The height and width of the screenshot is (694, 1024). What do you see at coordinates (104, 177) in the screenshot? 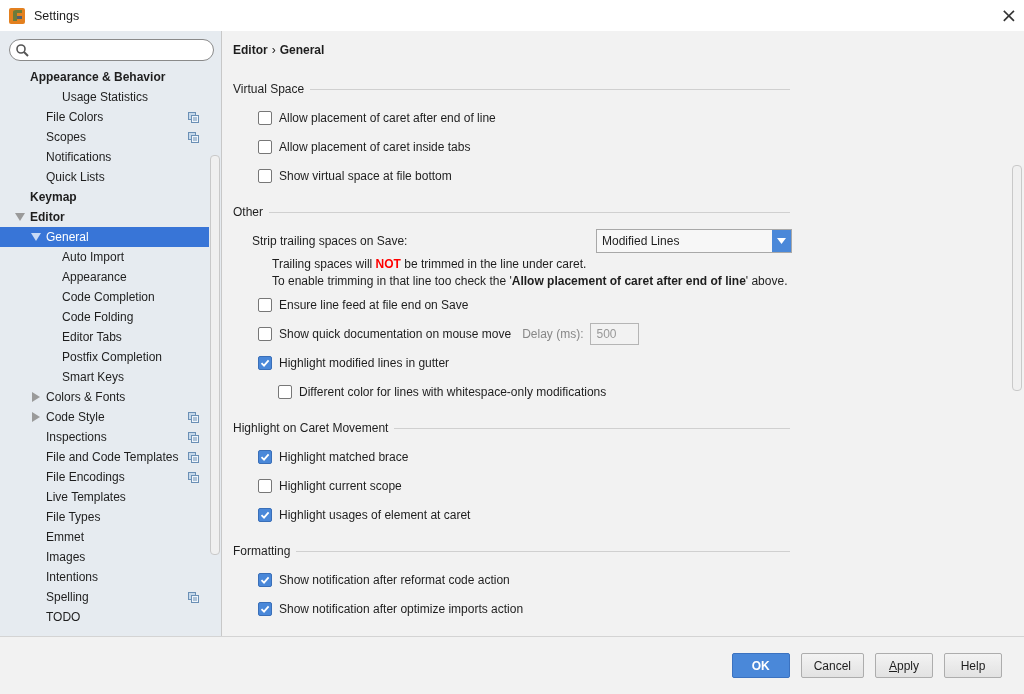
I see `tree-item: Quick Lists` at bounding box center [104, 177].